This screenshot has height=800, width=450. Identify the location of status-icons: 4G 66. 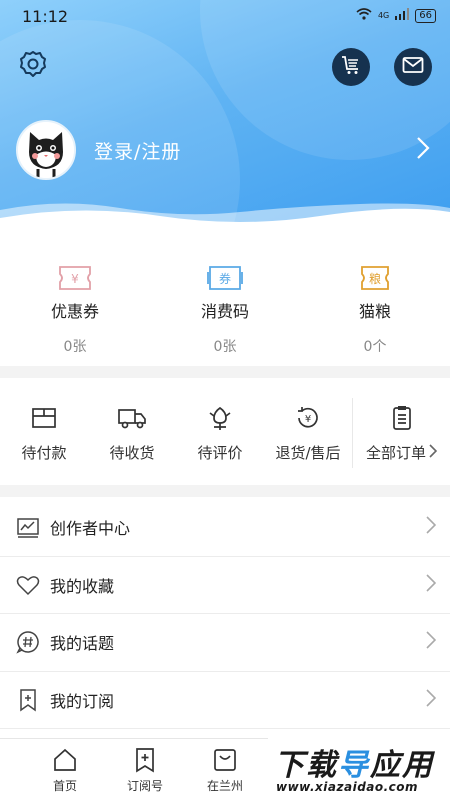
(396, 15).